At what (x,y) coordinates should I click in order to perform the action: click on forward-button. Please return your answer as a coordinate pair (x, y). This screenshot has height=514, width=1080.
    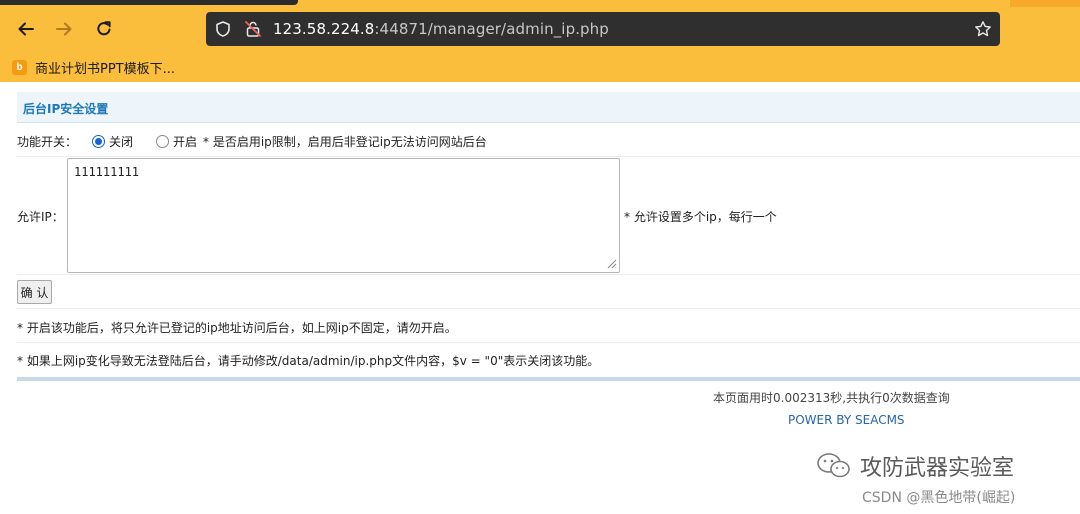
    Looking at the image, I should click on (64, 29).